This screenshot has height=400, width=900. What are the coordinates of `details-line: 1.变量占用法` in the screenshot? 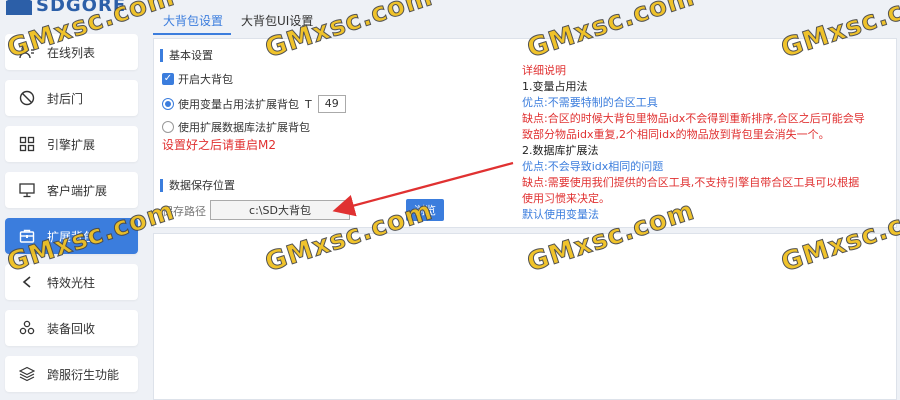 It's located at (555, 86).